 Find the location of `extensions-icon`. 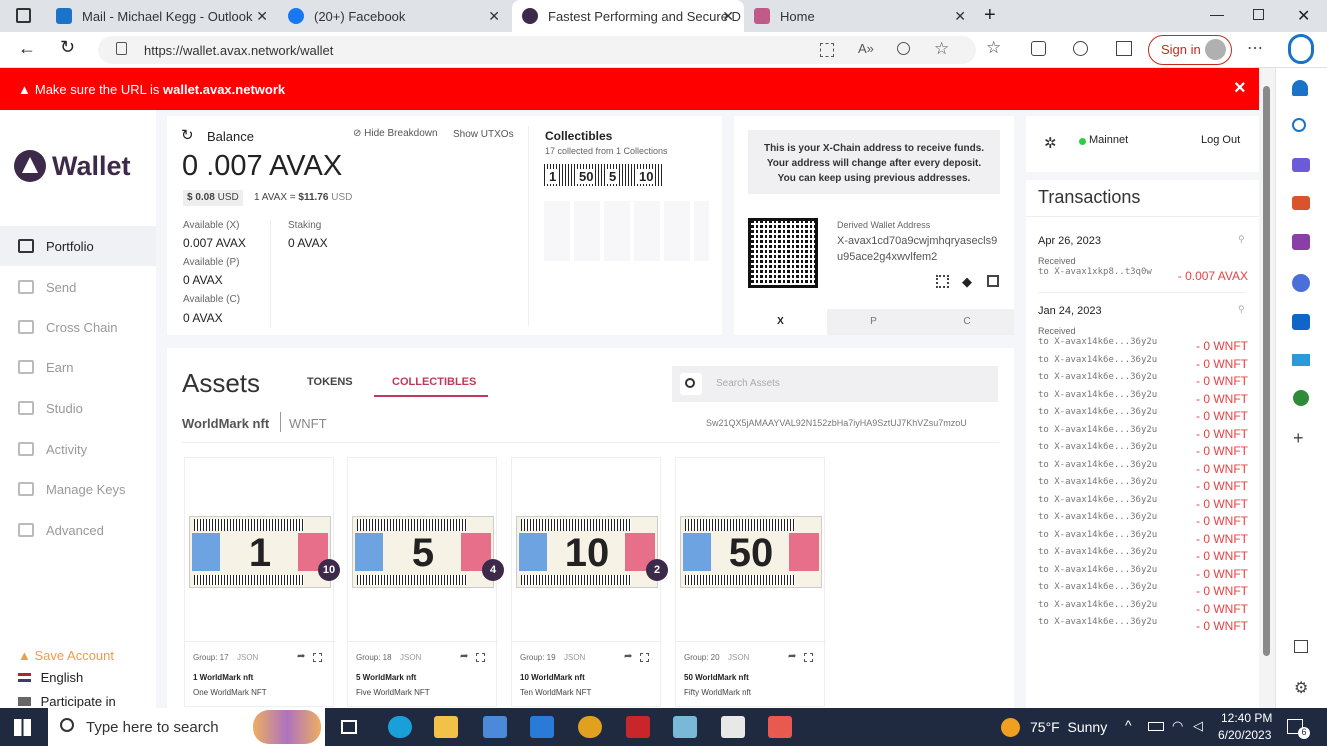

extensions-icon is located at coordinates (1080, 48).